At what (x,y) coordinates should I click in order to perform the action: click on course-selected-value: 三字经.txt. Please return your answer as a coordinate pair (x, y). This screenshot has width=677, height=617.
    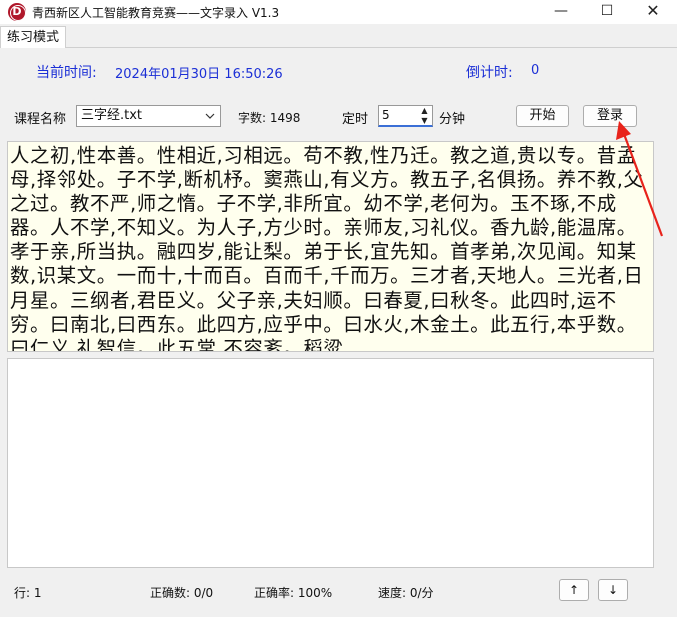
    Looking at the image, I should click on (112, 115).